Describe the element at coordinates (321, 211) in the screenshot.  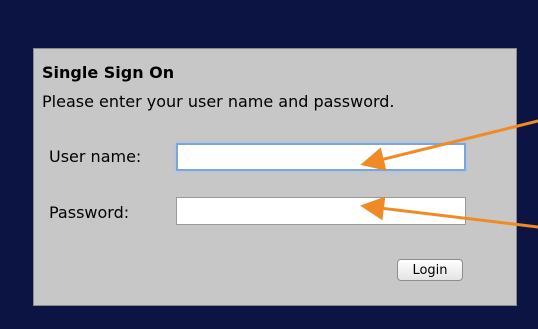
I see `password-input` at that location.